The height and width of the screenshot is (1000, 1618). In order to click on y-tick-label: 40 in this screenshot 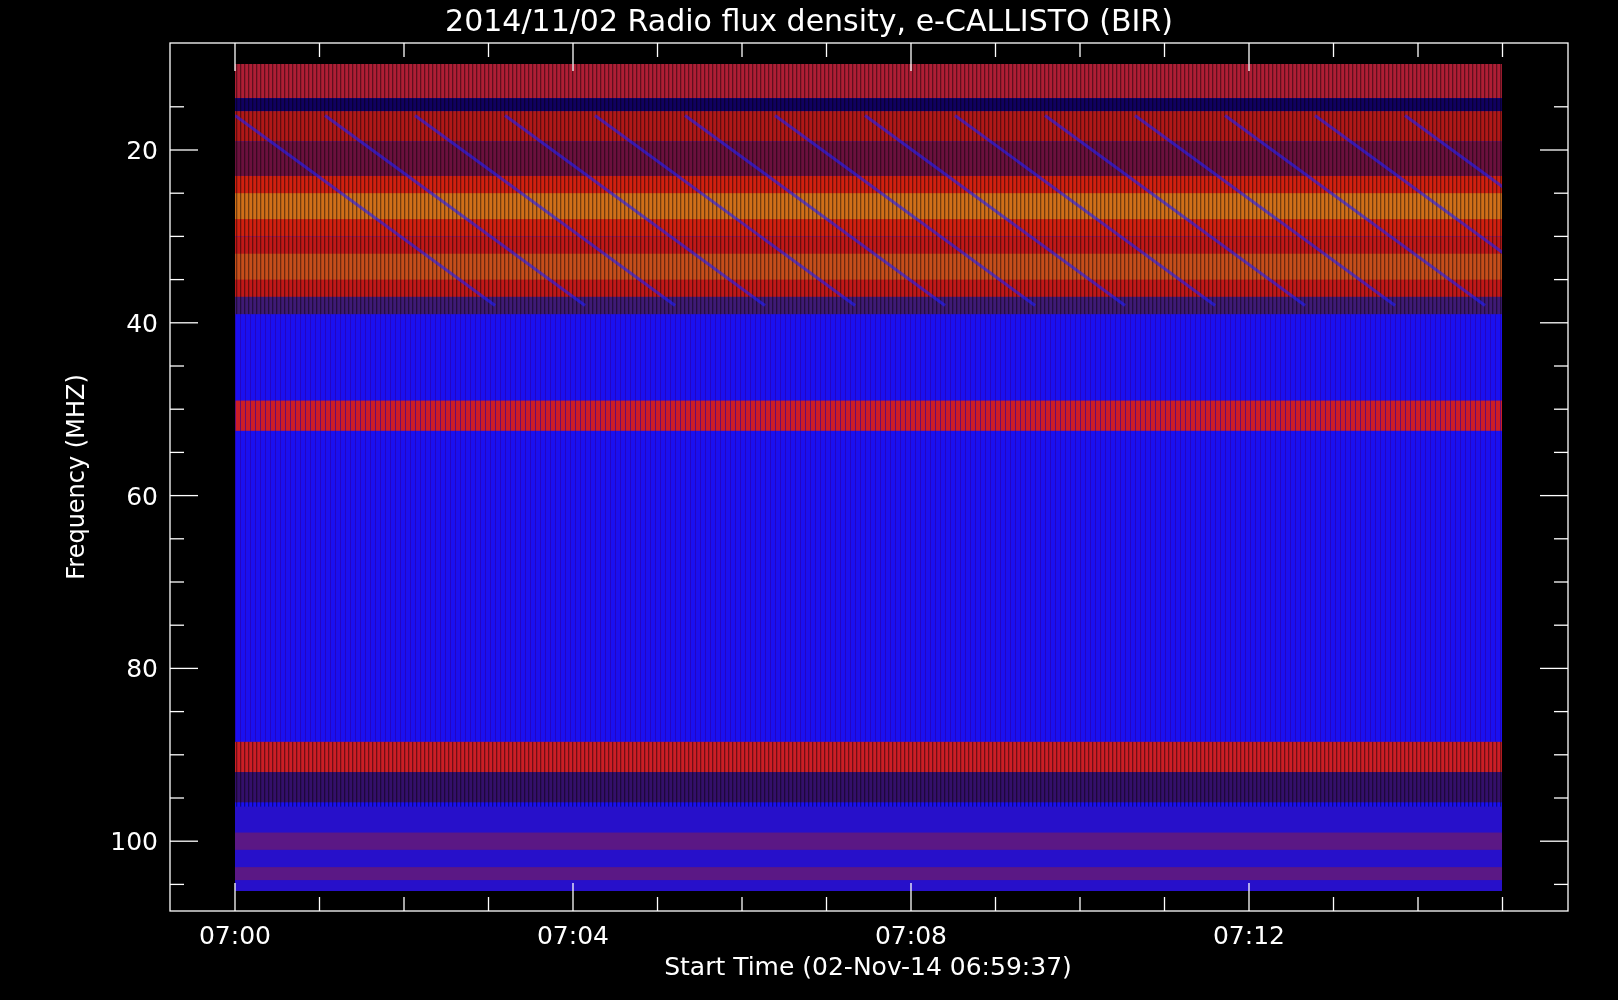, I will do `click(142, 323)`.